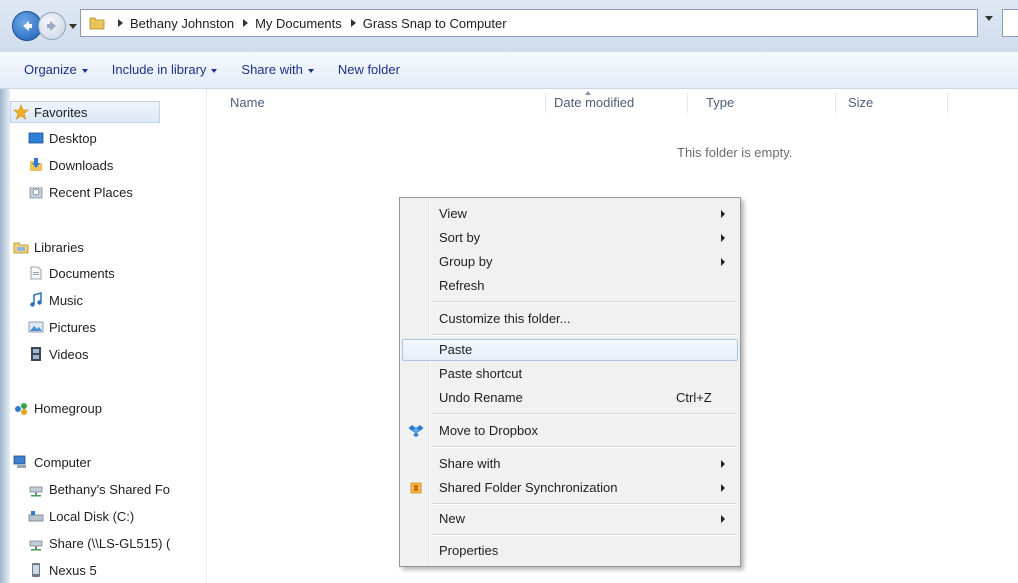  I want to click on breadcrumb-item-current-folder: Grass Snap to Computer, so click(435, 23).